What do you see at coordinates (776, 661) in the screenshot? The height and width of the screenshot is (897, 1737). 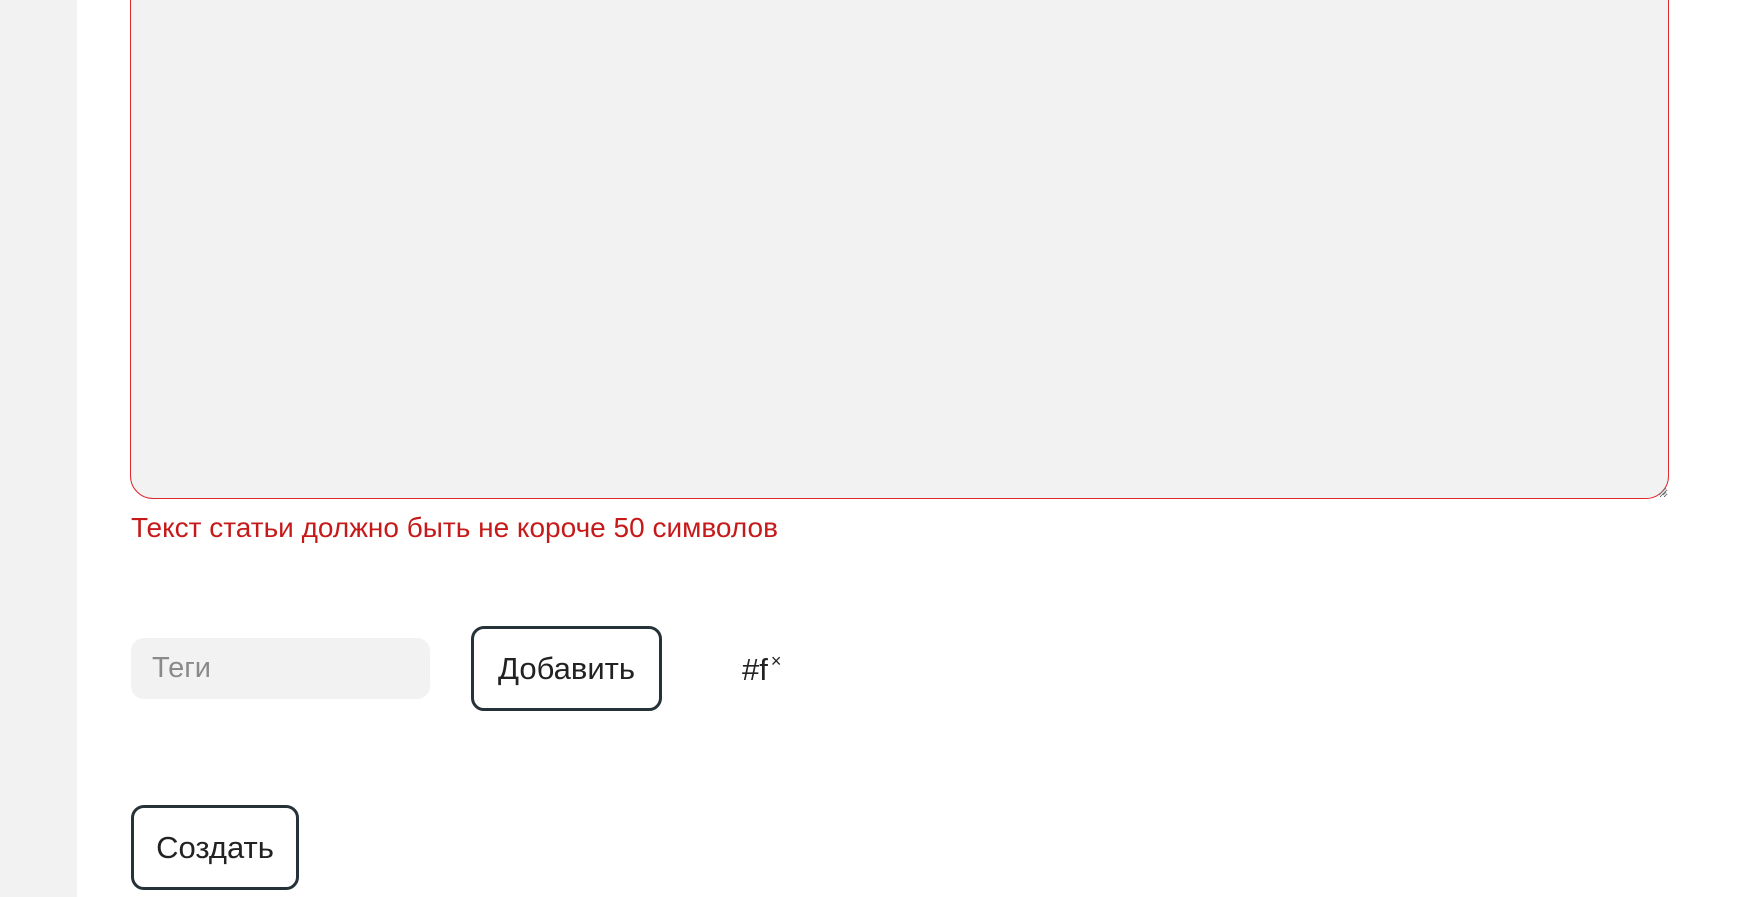 I see `remove-tag-icon: ×` at bounding box center [776, 661].